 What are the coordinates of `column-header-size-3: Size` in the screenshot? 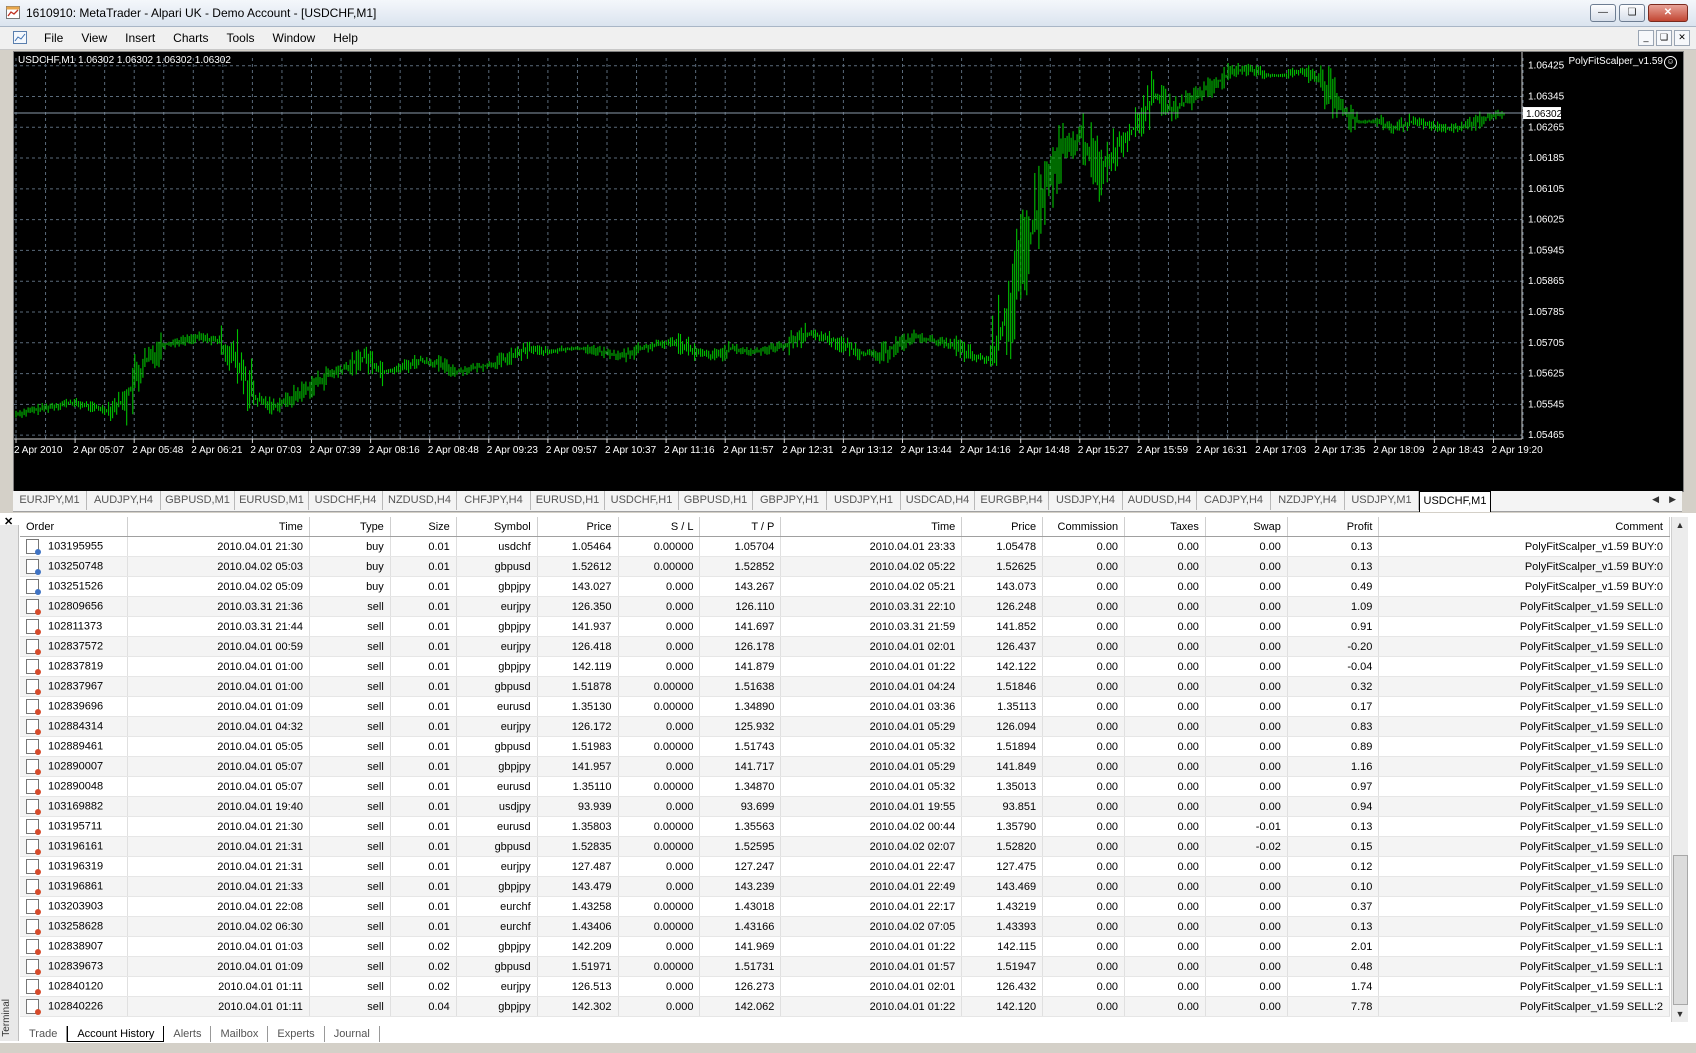 It's located at (423, 527).